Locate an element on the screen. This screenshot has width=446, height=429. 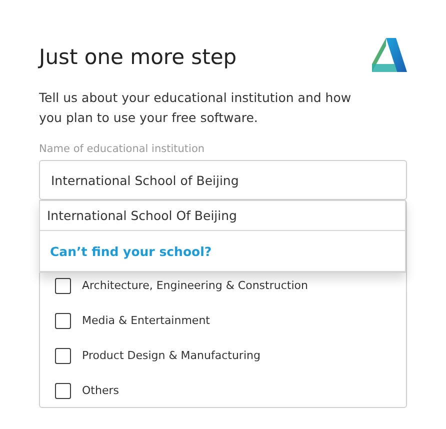
page-title: Just one more step is located at coordinates (138, 57).